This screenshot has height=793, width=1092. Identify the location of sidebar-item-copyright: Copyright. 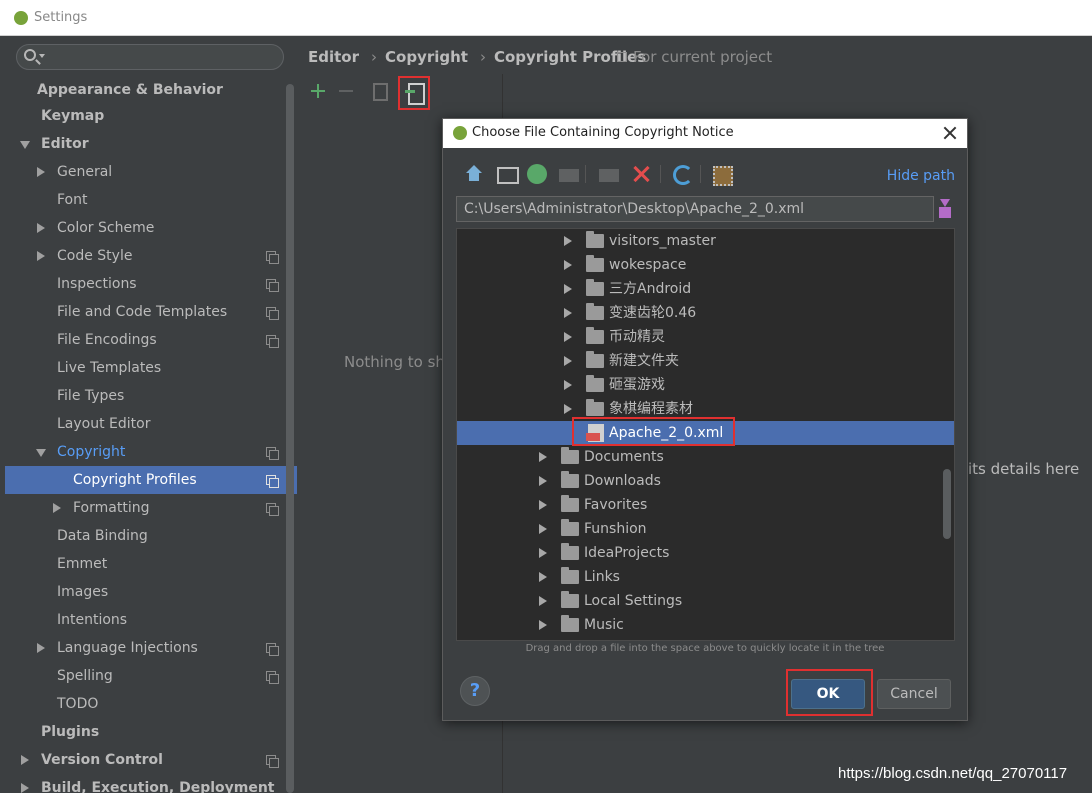
(151, 452).